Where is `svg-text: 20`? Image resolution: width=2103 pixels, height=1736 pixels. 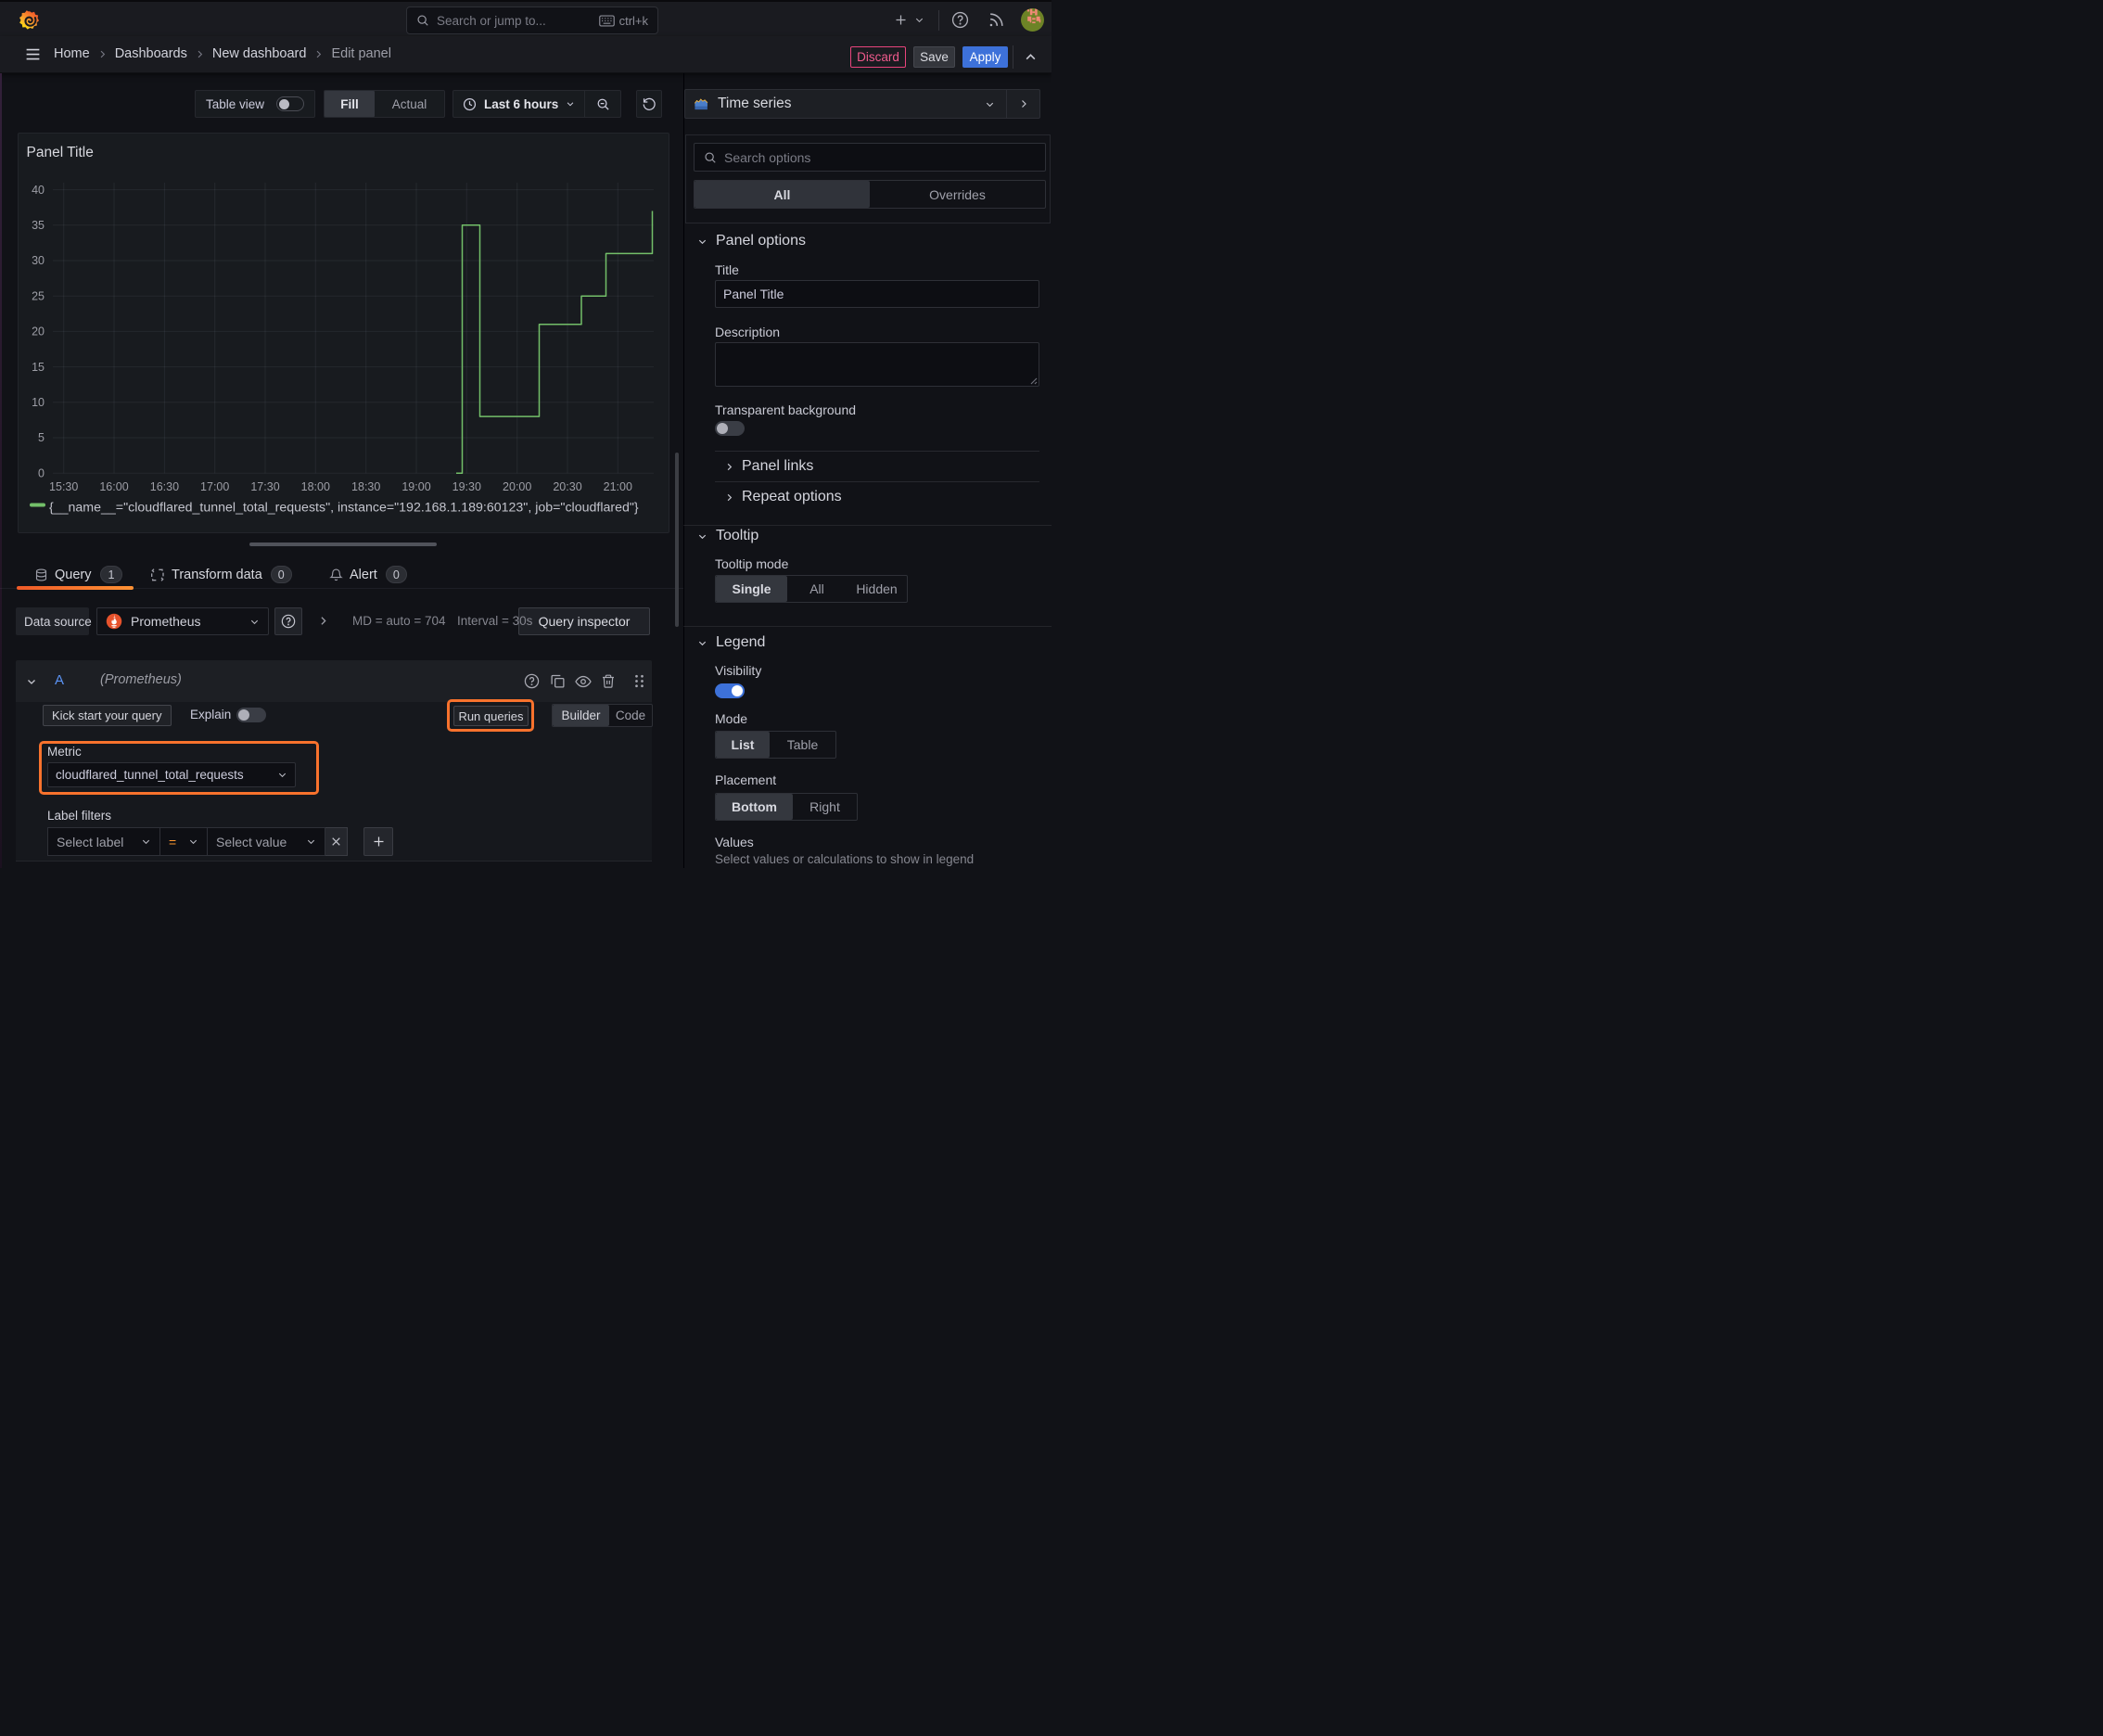 svg-text: 20 is located at coordinates (38, 332).